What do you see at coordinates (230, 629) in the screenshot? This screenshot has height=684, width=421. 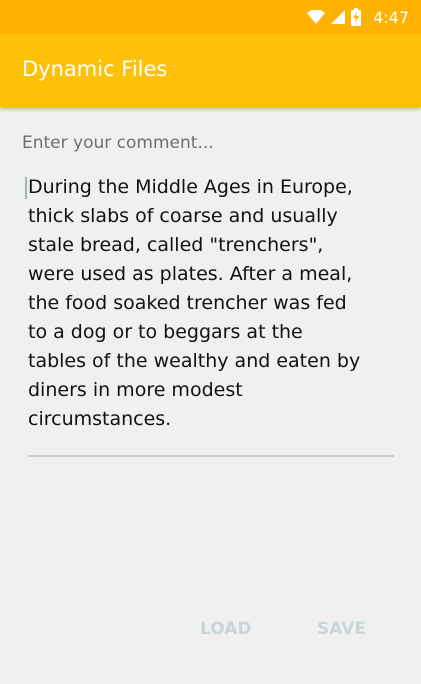 I see `load-button: LOAD` at bounding box center [230, 629].